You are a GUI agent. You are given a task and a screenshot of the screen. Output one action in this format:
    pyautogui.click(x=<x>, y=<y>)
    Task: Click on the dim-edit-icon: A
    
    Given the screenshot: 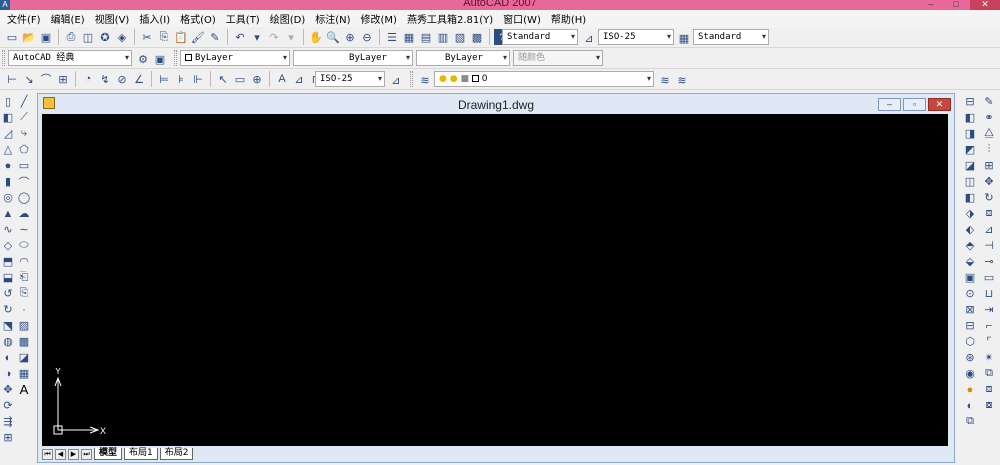 What is the action you would take?
    pyautogui.click(x=282, y=79)
    